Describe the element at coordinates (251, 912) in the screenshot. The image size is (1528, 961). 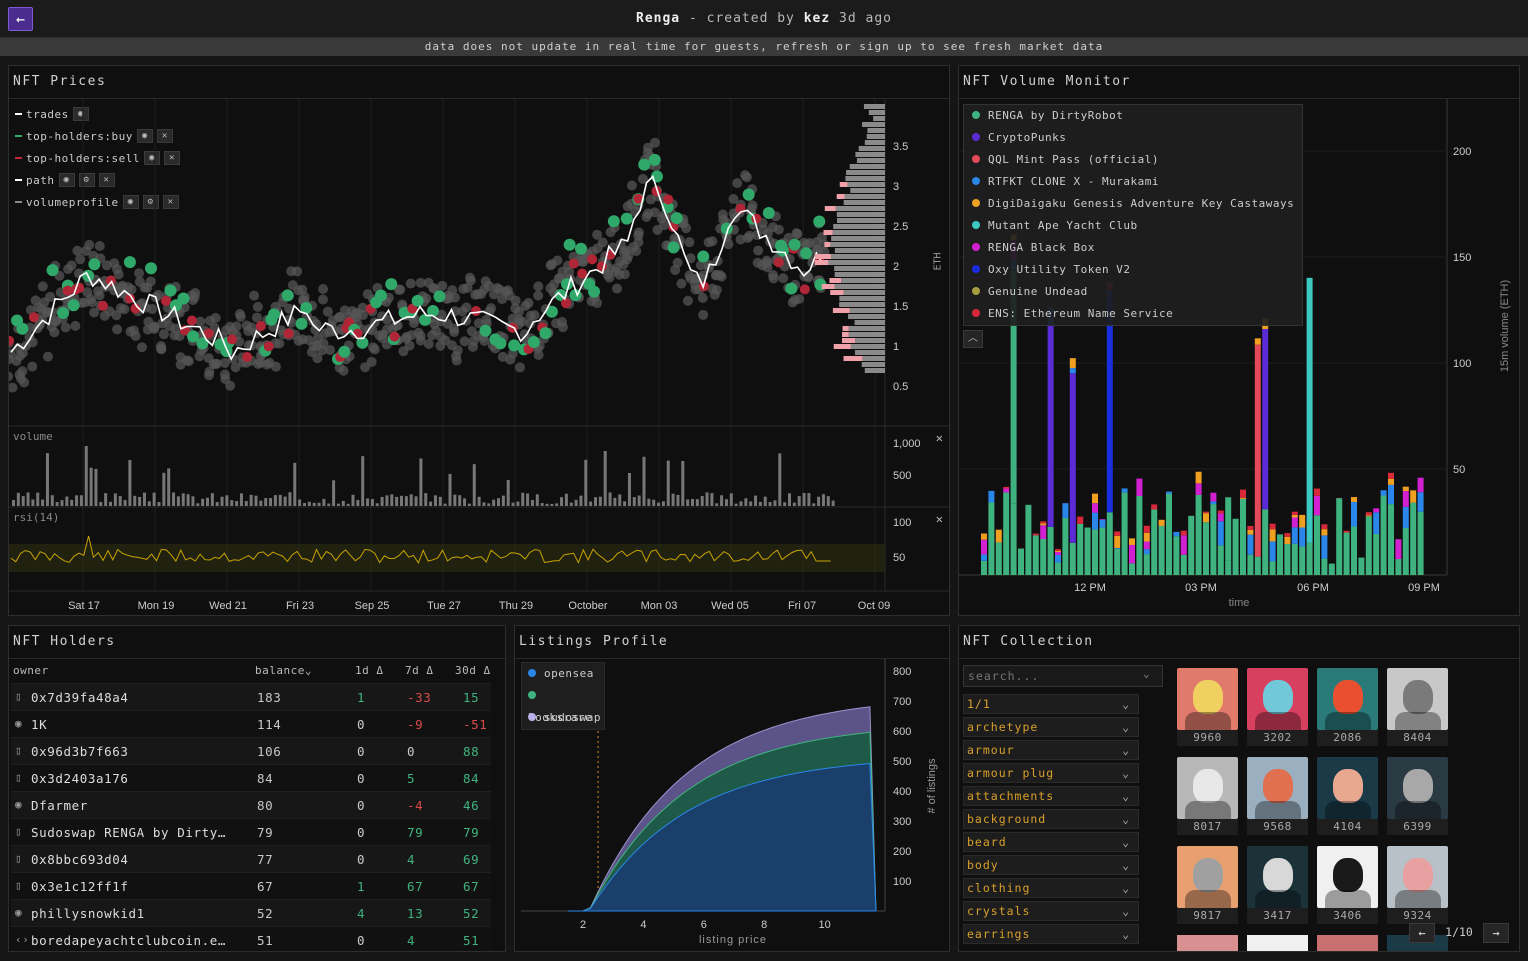
I see `table-row: ◉ phillysnowkid1 52 4 13 52` at that location.